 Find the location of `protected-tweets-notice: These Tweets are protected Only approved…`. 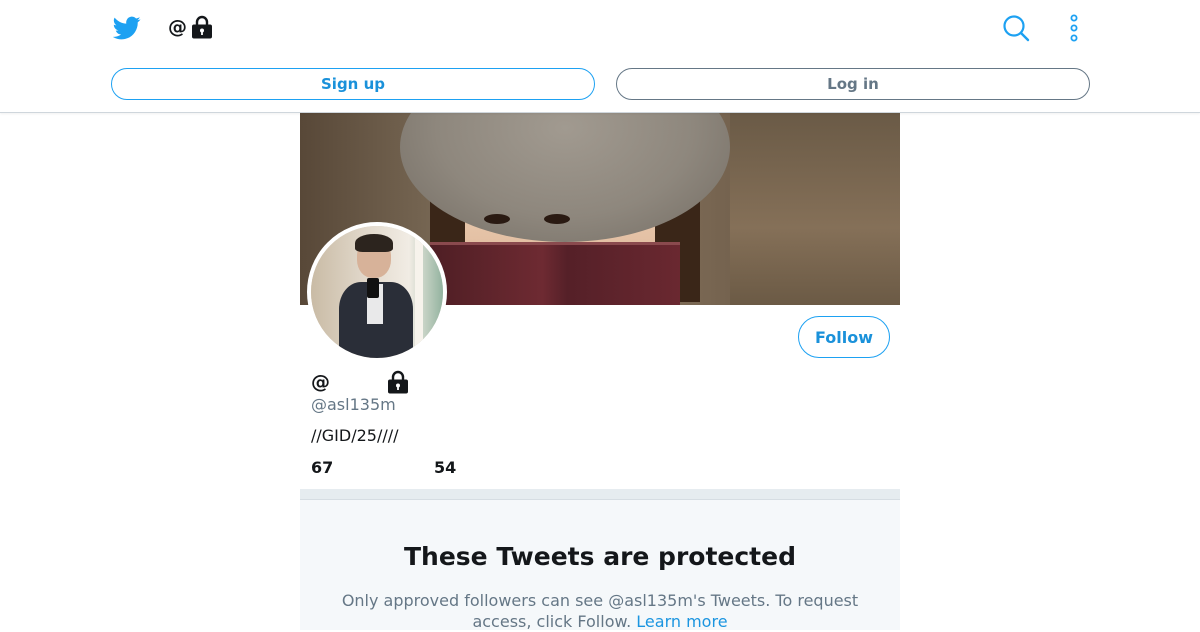

protected-tweets-notice: These Tweets are protected Only approved… is located at coordinates (600, 566).